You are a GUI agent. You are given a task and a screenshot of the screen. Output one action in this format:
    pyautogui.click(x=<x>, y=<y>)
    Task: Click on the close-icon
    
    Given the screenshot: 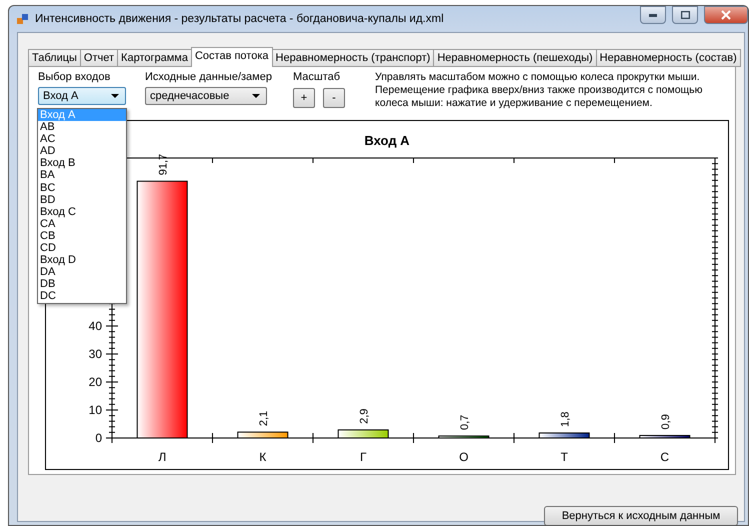 What is the action you would take?
    pyautogui.click(x=726, y=15)
    